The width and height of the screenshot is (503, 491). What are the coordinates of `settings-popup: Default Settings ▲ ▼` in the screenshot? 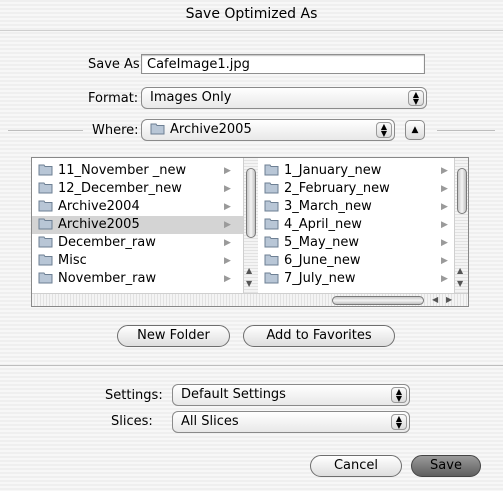 It's located at (291, 395).